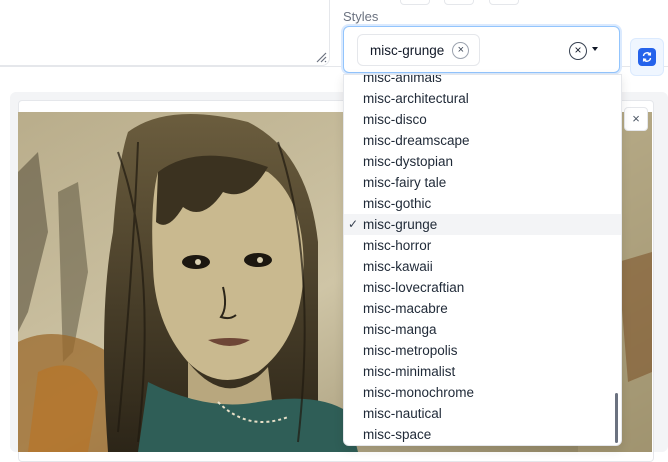 The height and width of the screenshot is (462, 668). I want to click on prompt-textarea, so click(165, 33).